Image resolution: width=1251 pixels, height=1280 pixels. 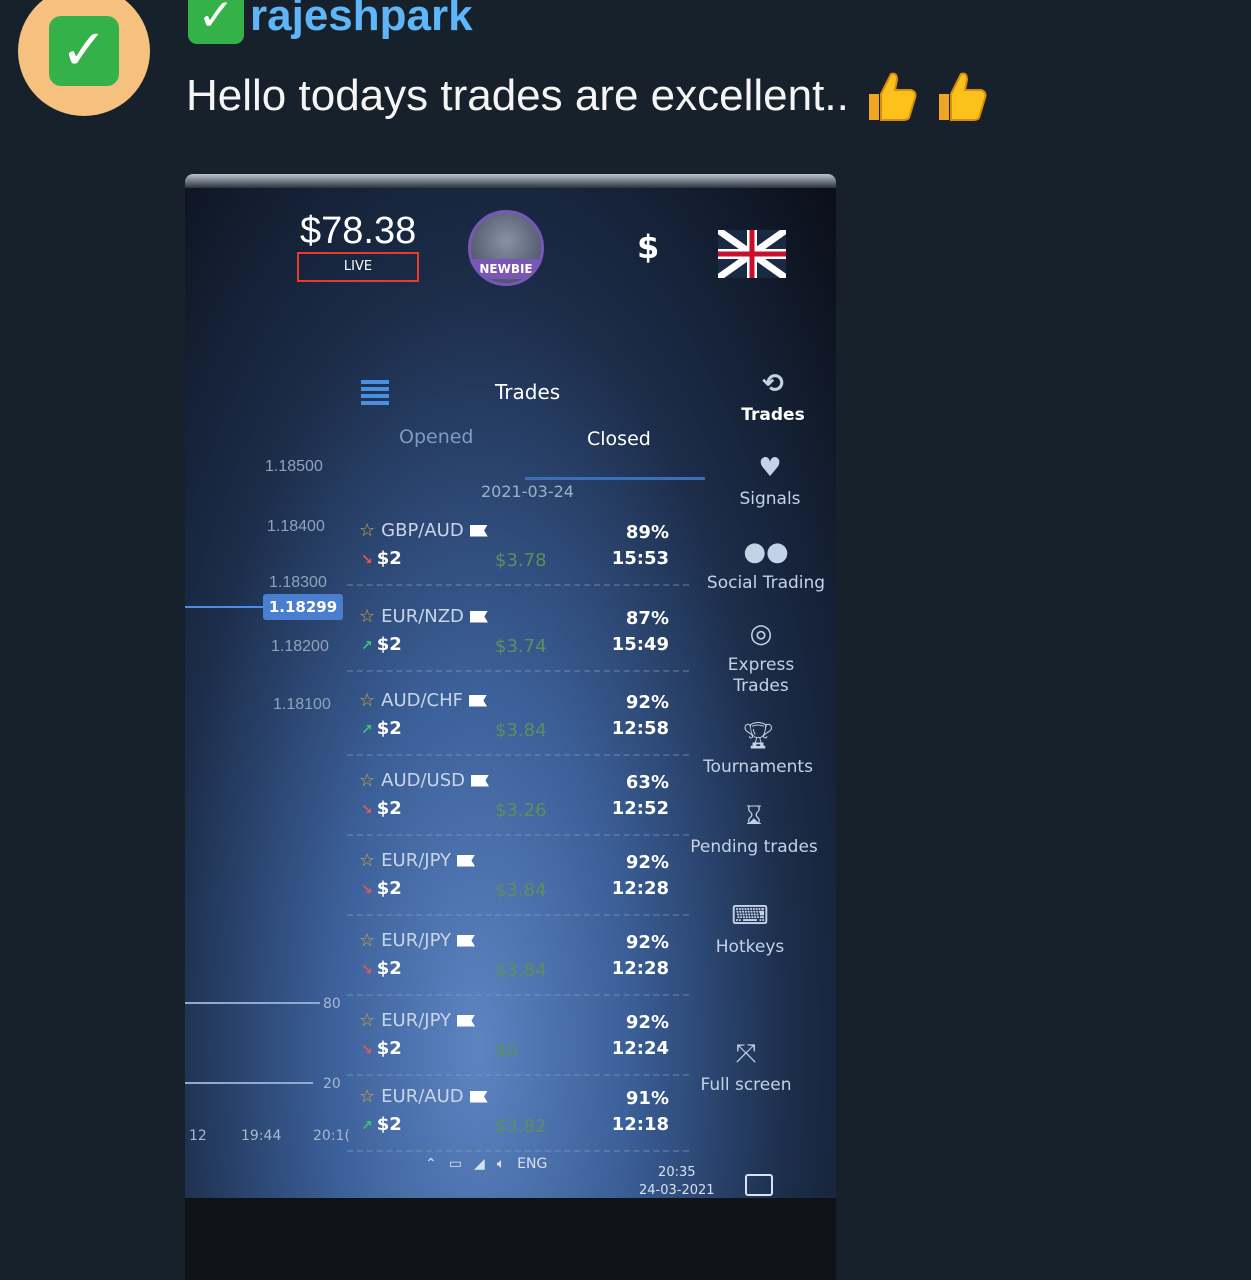 I want to click on sidebar-item-tournaments: 🏆︎ Tournaments, so click(x=758, y=749).